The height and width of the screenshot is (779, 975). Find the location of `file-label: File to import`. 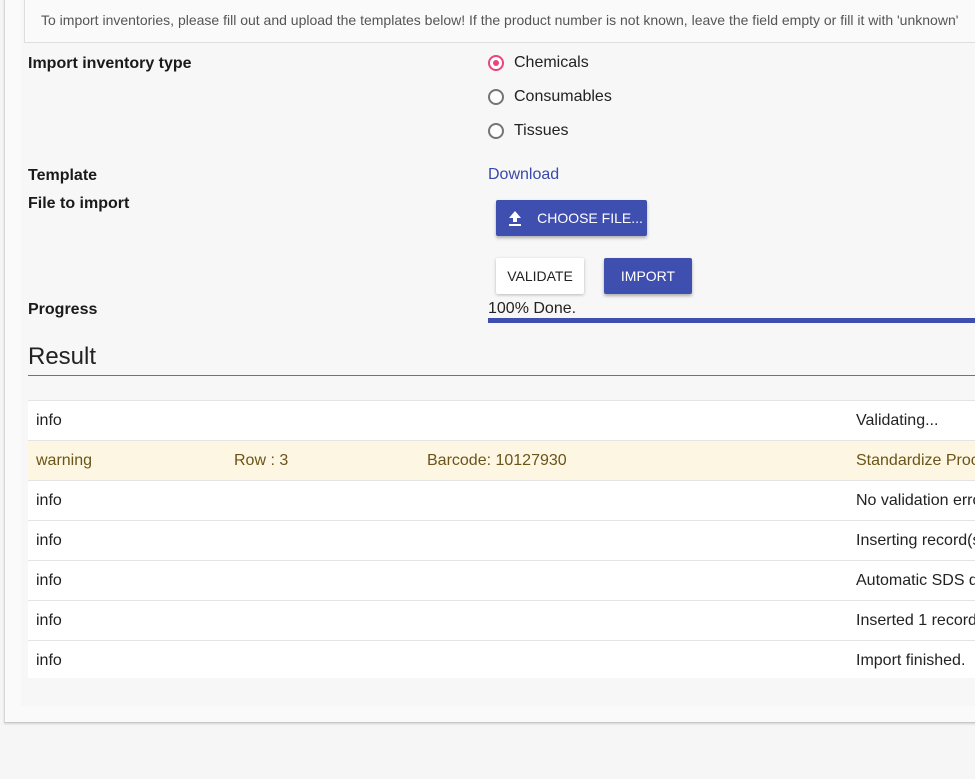

file-label: File to import is located at coordinates (79, 203).